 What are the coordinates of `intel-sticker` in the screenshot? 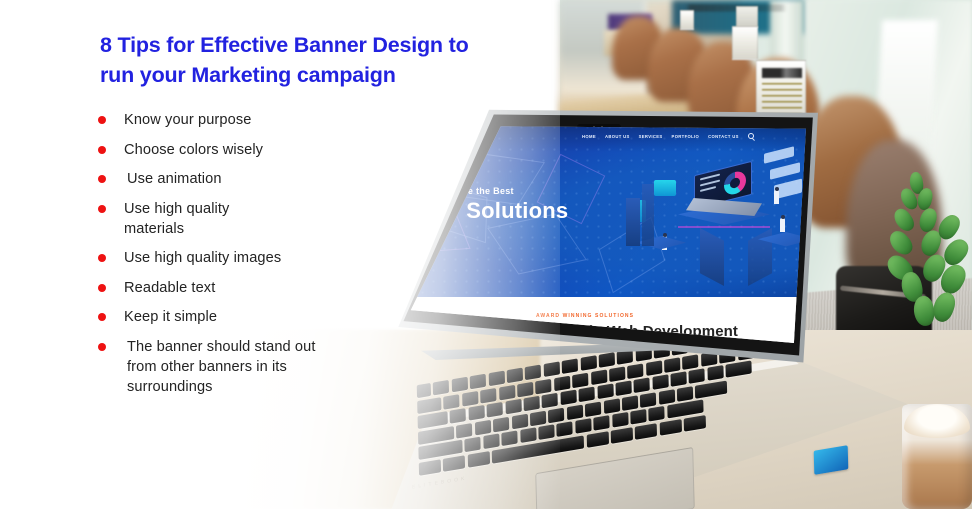 It's located at (831, 460).